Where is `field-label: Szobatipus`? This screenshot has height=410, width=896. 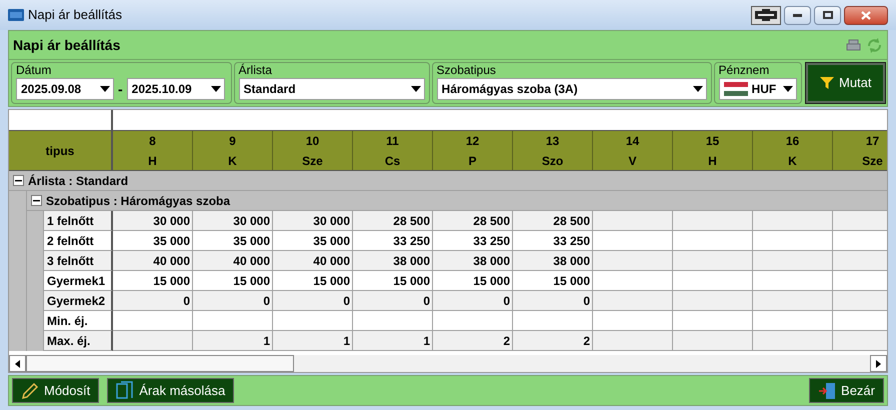
field-label: Szobatipus is located at coordinates (466, 70).